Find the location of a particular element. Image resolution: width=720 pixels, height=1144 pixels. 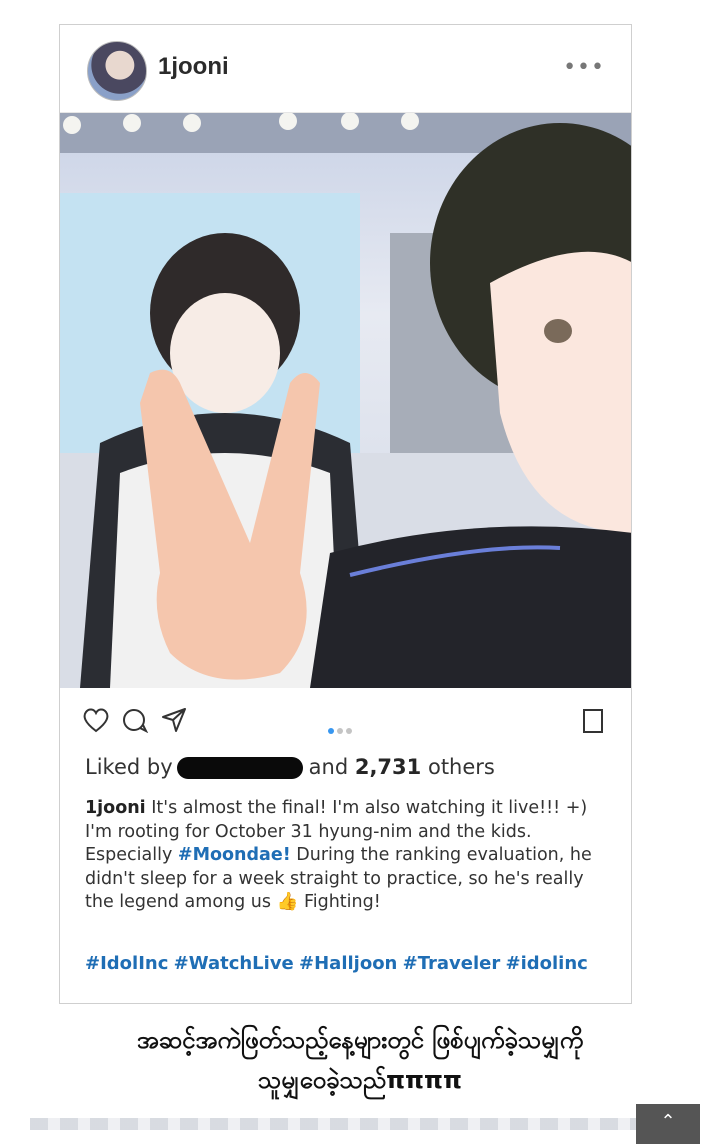

bookmark-icon is located at coordinates (593, 723).